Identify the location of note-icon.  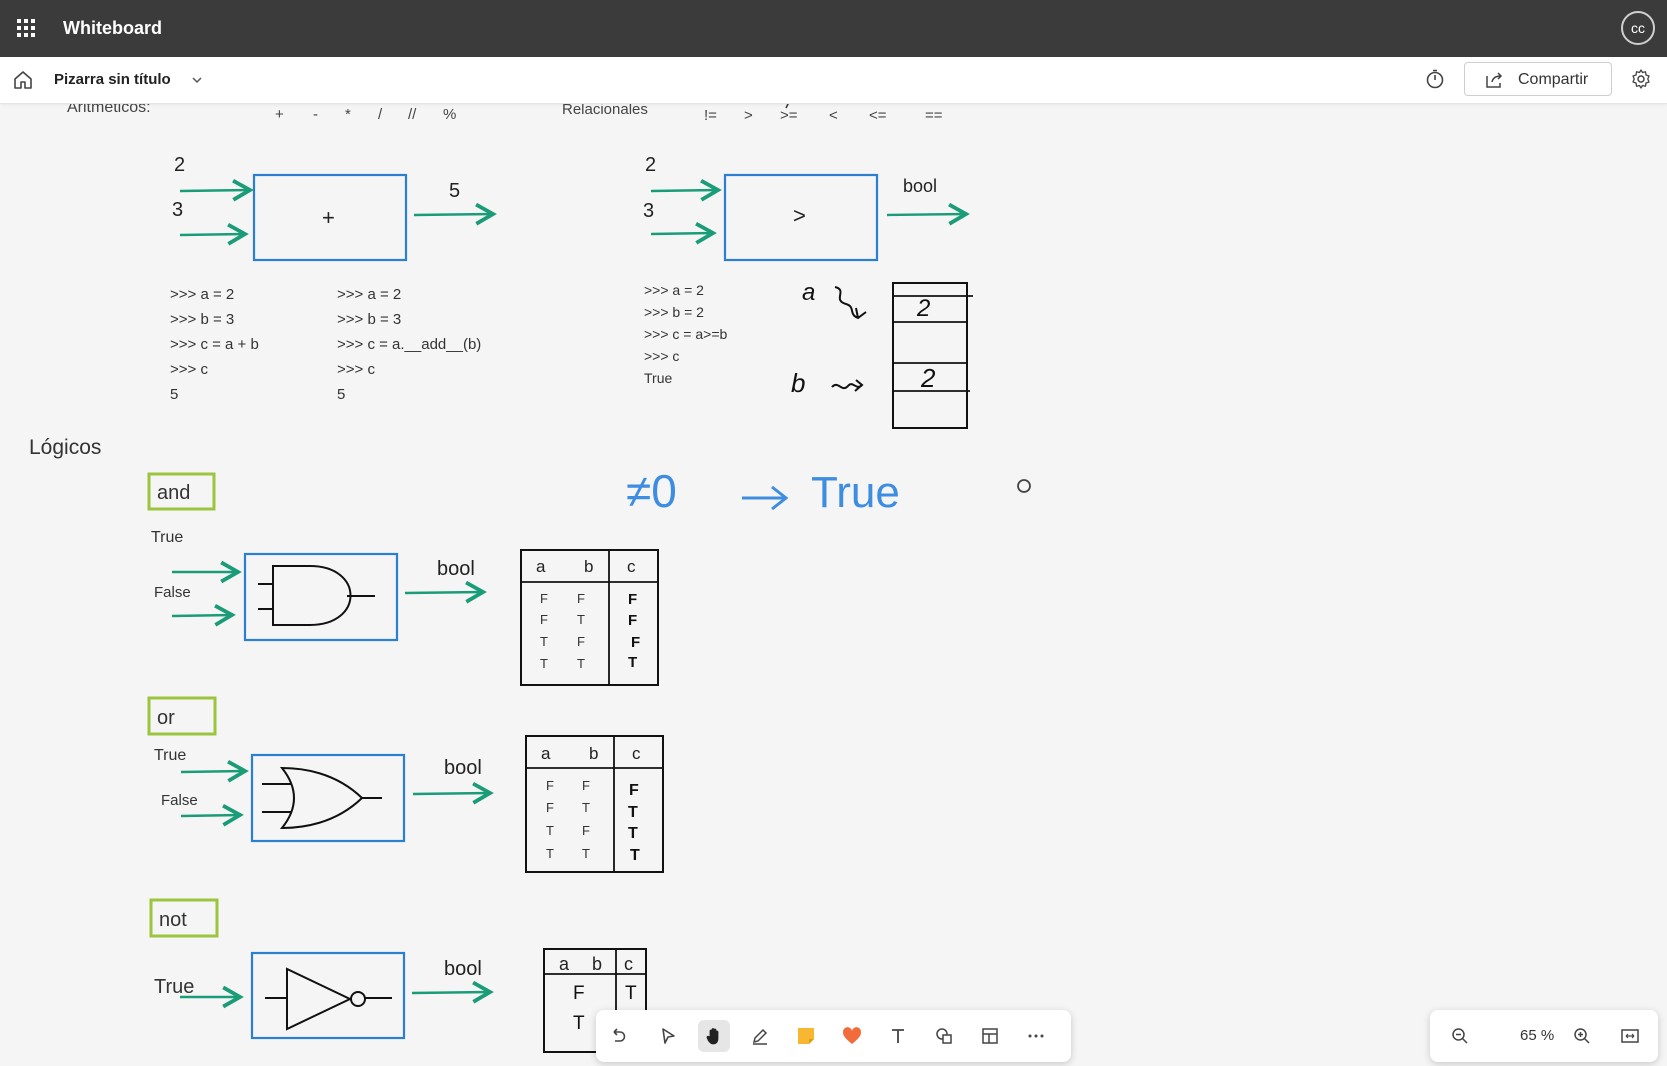
(806, 1036).